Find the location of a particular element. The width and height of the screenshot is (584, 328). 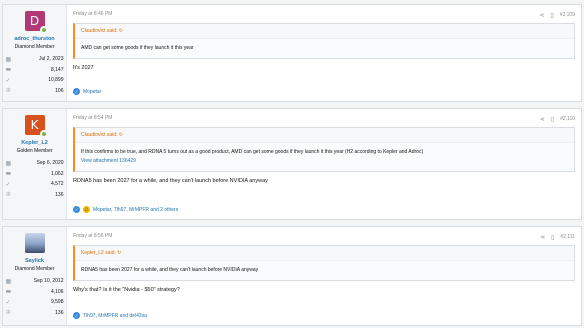

reactions-value: 9,598 is located at coordinates (57, 302).